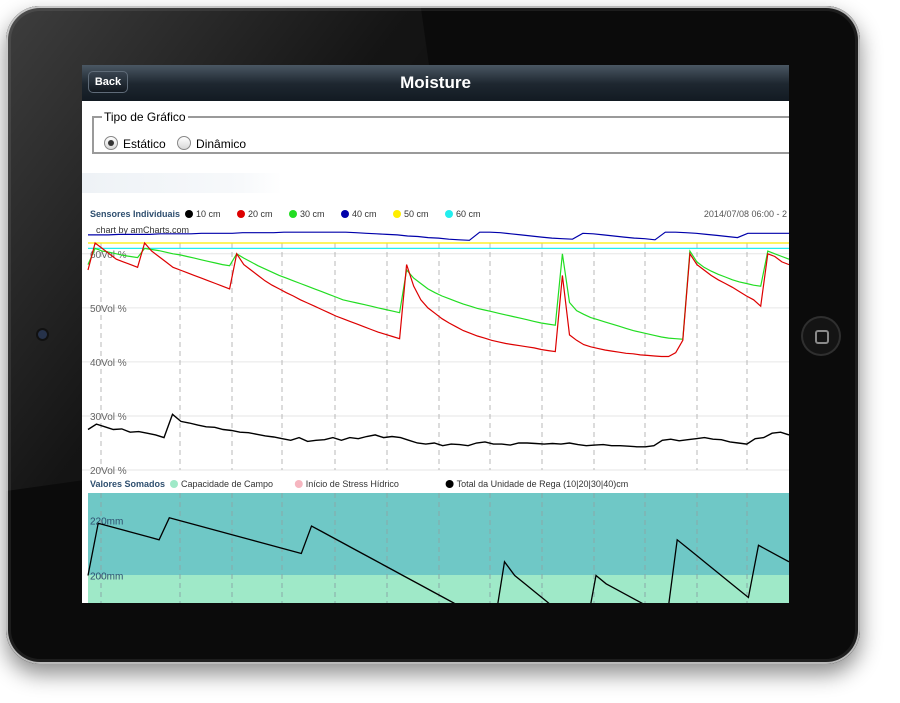  I want to click on radio-static-label: Estático, so click(144, 144).